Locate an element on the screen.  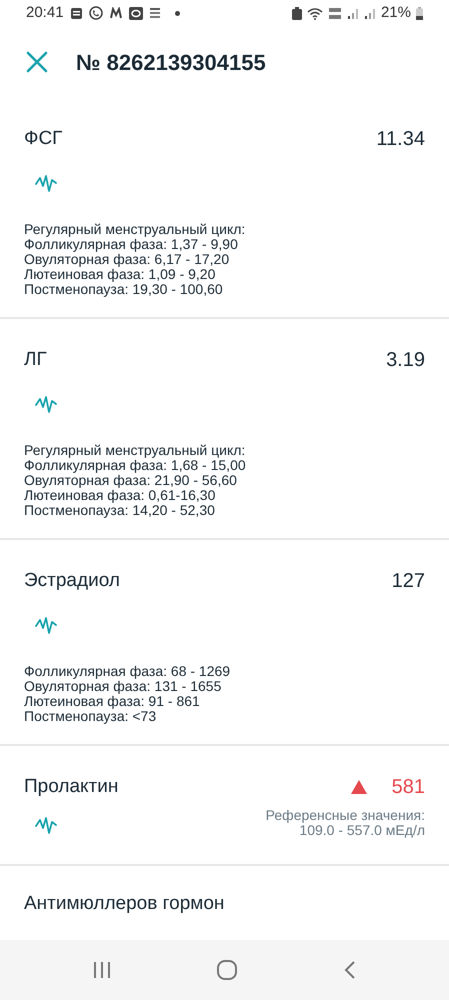
reference-line: Лютеиновая фаза: 1,09 - 9,20 is located at coordinates (120, 274).